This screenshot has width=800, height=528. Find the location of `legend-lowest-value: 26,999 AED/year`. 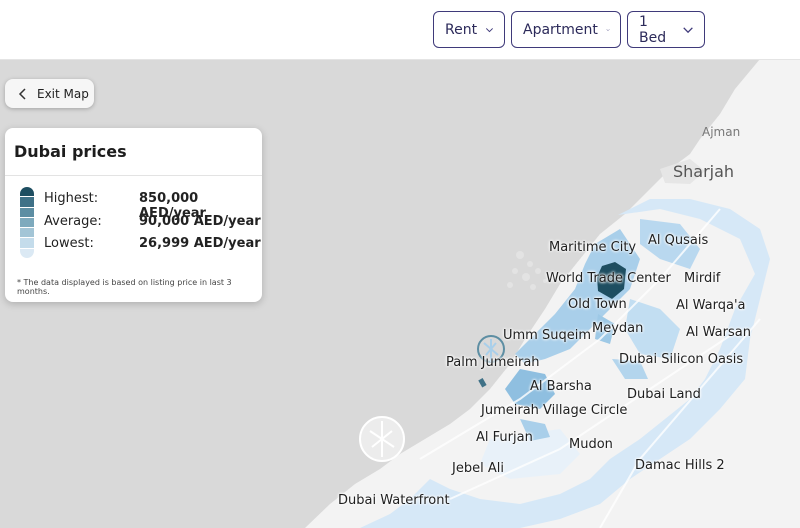

legend-lowest-value: 26,999 AED/year is located at coordinates (200, 243).